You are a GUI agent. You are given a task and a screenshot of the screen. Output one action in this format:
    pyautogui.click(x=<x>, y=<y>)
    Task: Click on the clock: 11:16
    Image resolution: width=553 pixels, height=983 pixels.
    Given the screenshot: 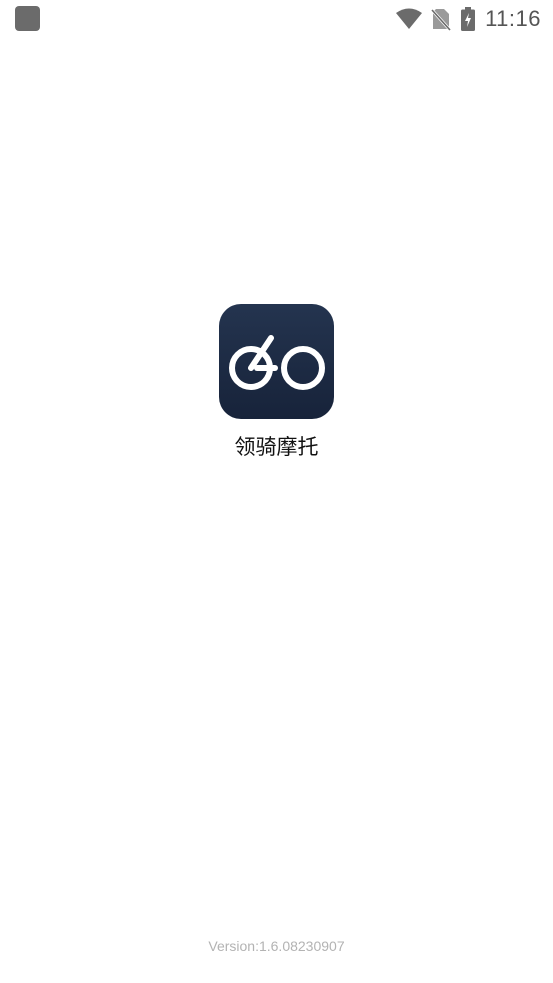 What is the action you would take?
    pyautogui.click(x=513, y=18)
    